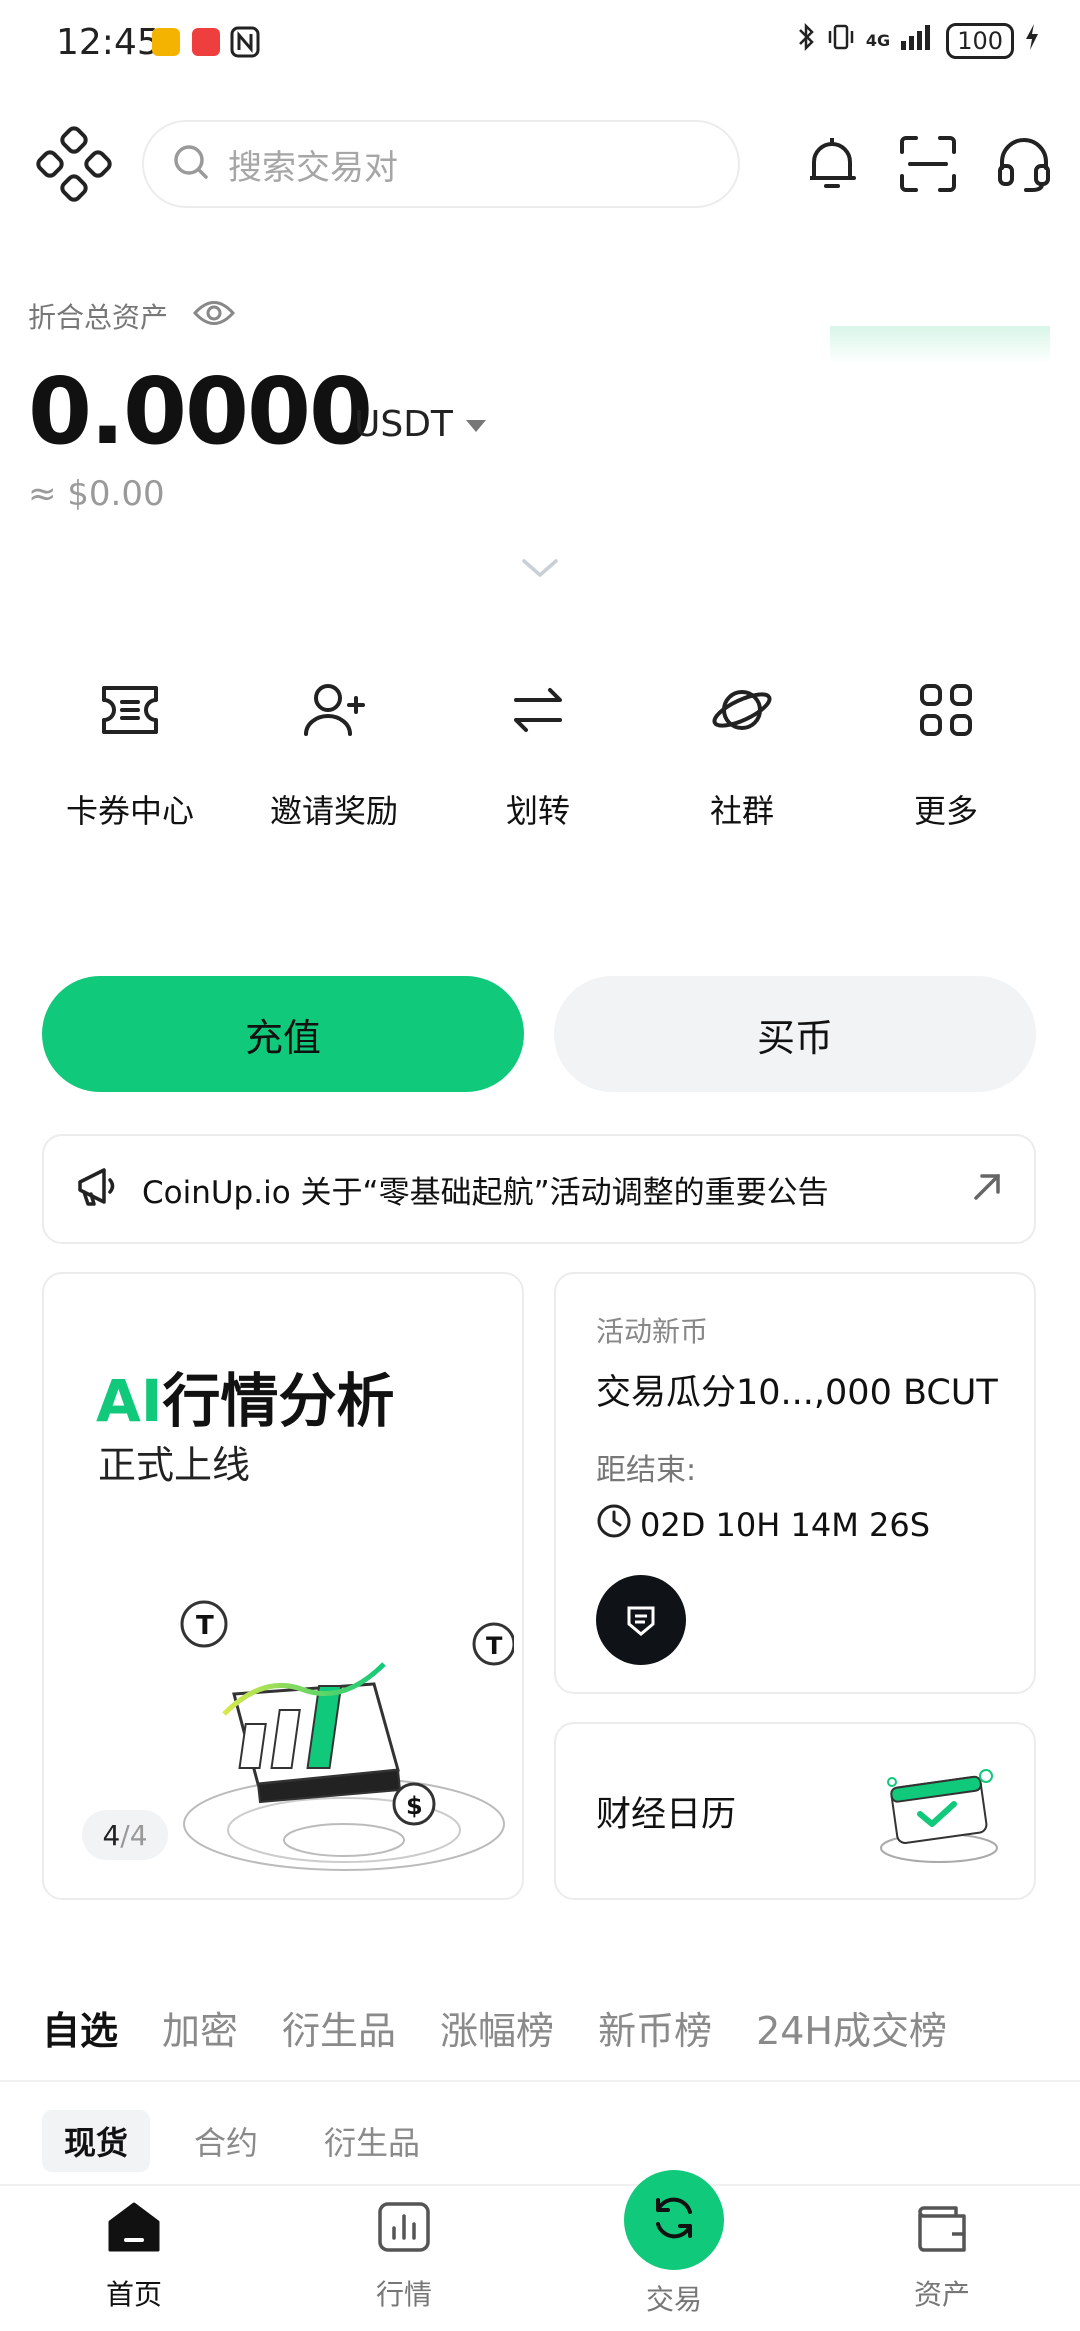  Describe the element at coordinates (74, 164) in the screenshot. I see `apps-menu-icon` at that location.